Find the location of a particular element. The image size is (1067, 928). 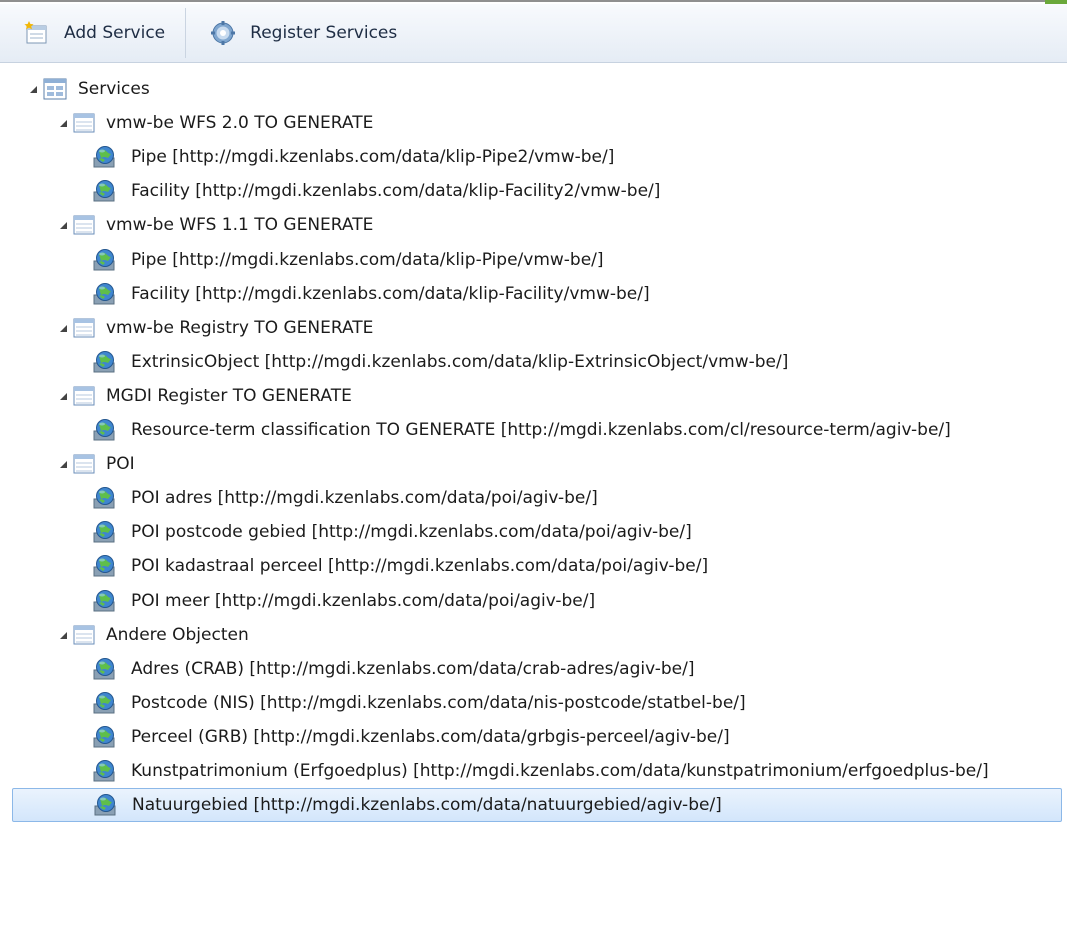

tree-group: Andere Objecten is located at coordinates (537, 635).